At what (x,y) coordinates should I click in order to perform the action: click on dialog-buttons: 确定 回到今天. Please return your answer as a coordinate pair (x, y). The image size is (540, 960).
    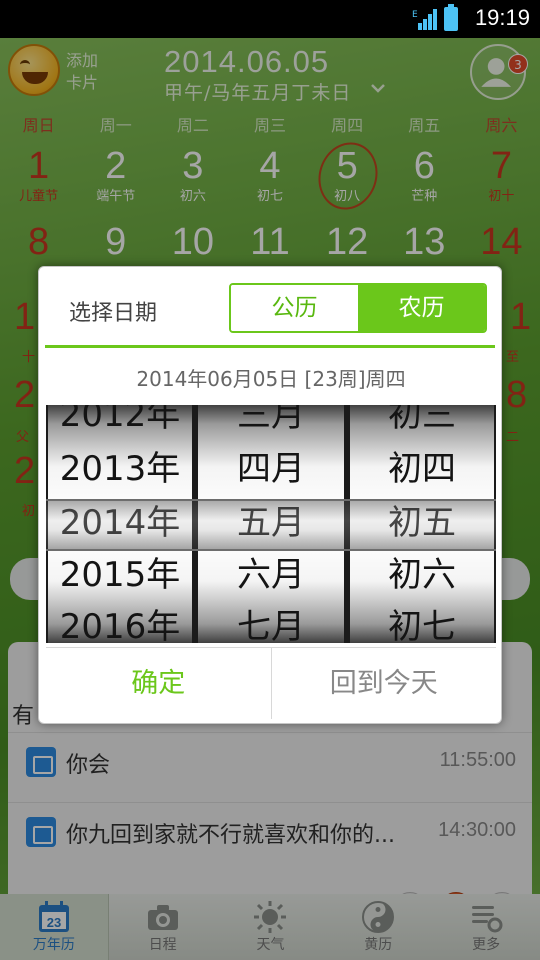
    Looking at the image, I should click on (271, 683).